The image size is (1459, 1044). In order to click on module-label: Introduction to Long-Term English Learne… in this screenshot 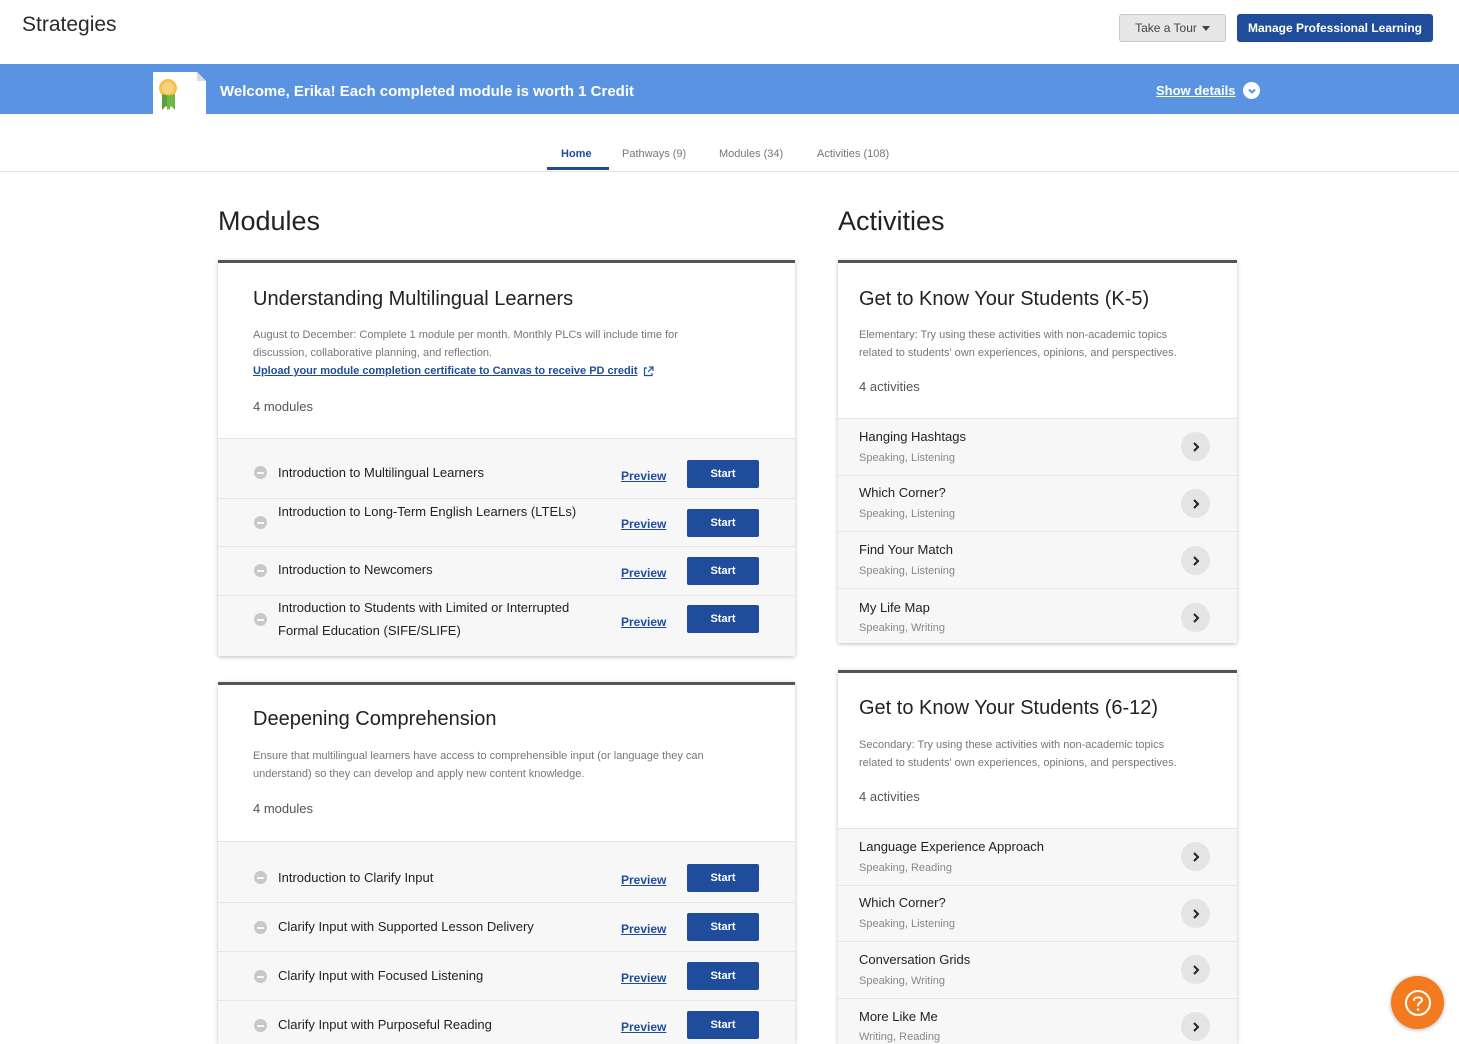, I will do `click(427, 511)`.